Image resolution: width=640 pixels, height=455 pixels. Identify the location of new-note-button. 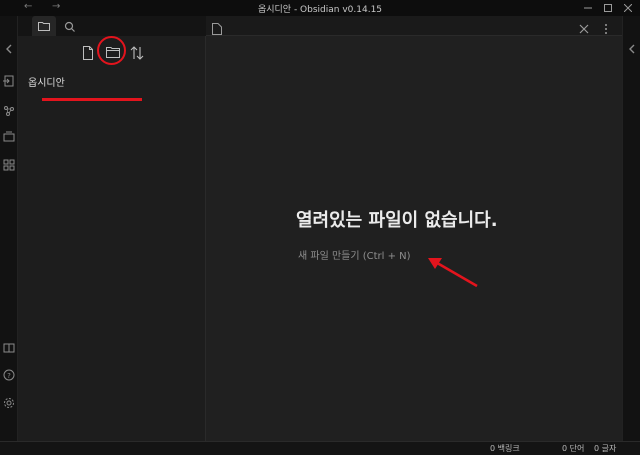
(88, 53).